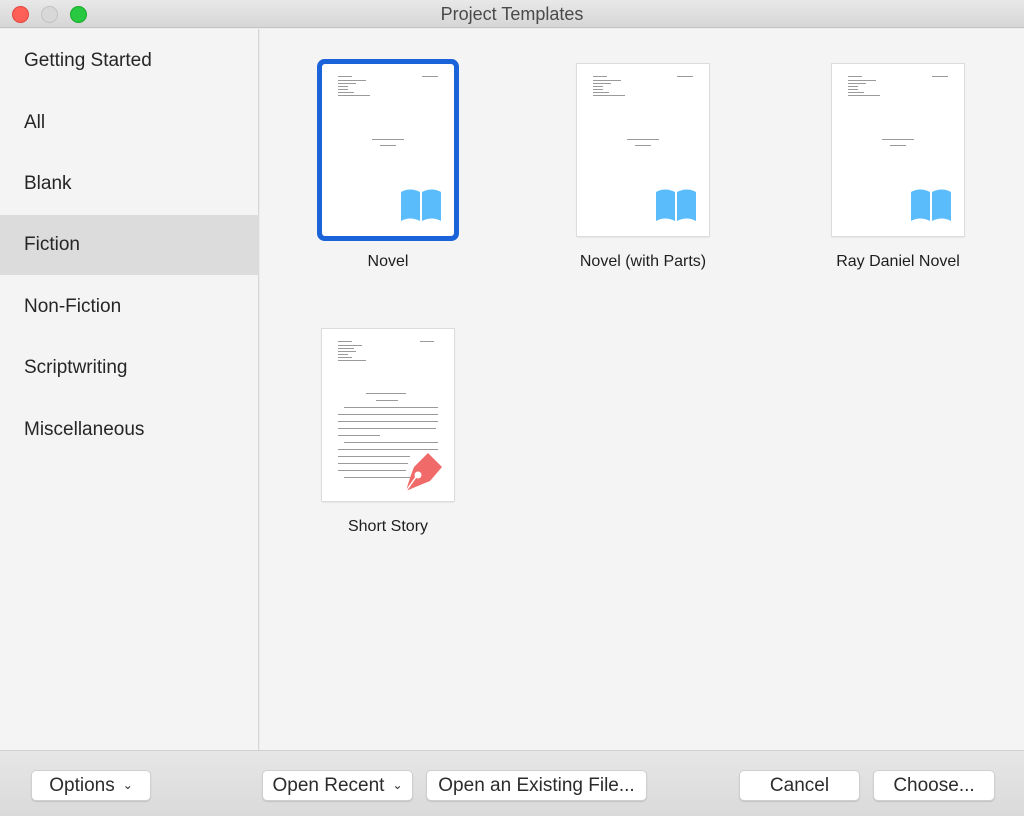 This screenshot has height=816, width=1024. I want to click on template-short-story: Short Story, so click(388, 432).